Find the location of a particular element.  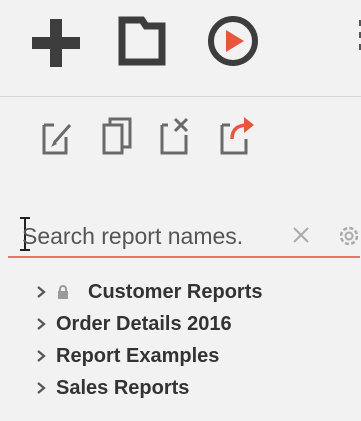

tree-item-report-examples: Report Examples is located at coordinates (126, 356).